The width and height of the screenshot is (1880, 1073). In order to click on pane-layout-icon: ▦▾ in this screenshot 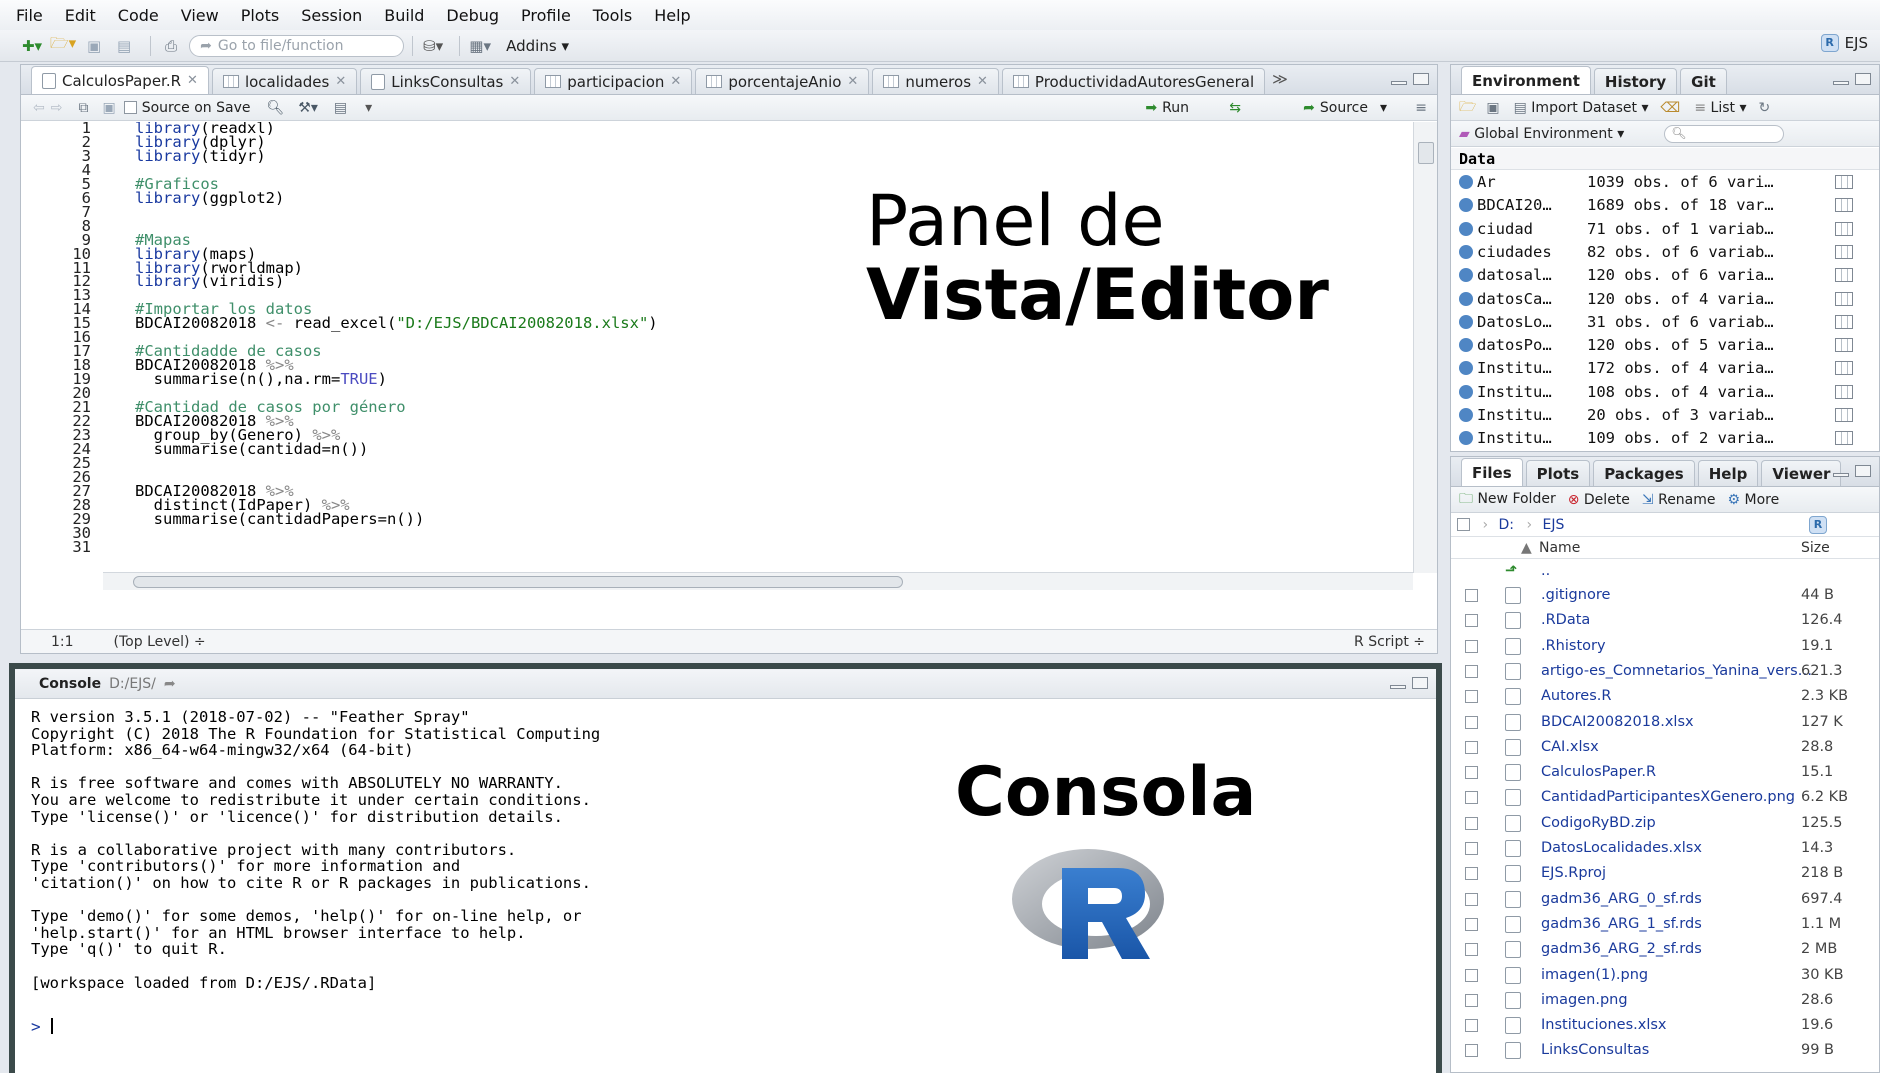, I will do `click(480, 46)`.